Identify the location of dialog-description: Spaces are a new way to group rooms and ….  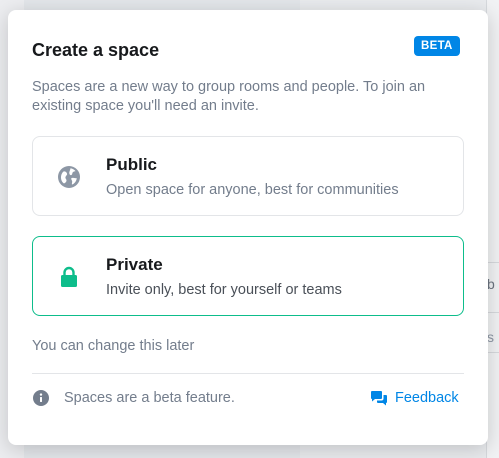
(229, 96).